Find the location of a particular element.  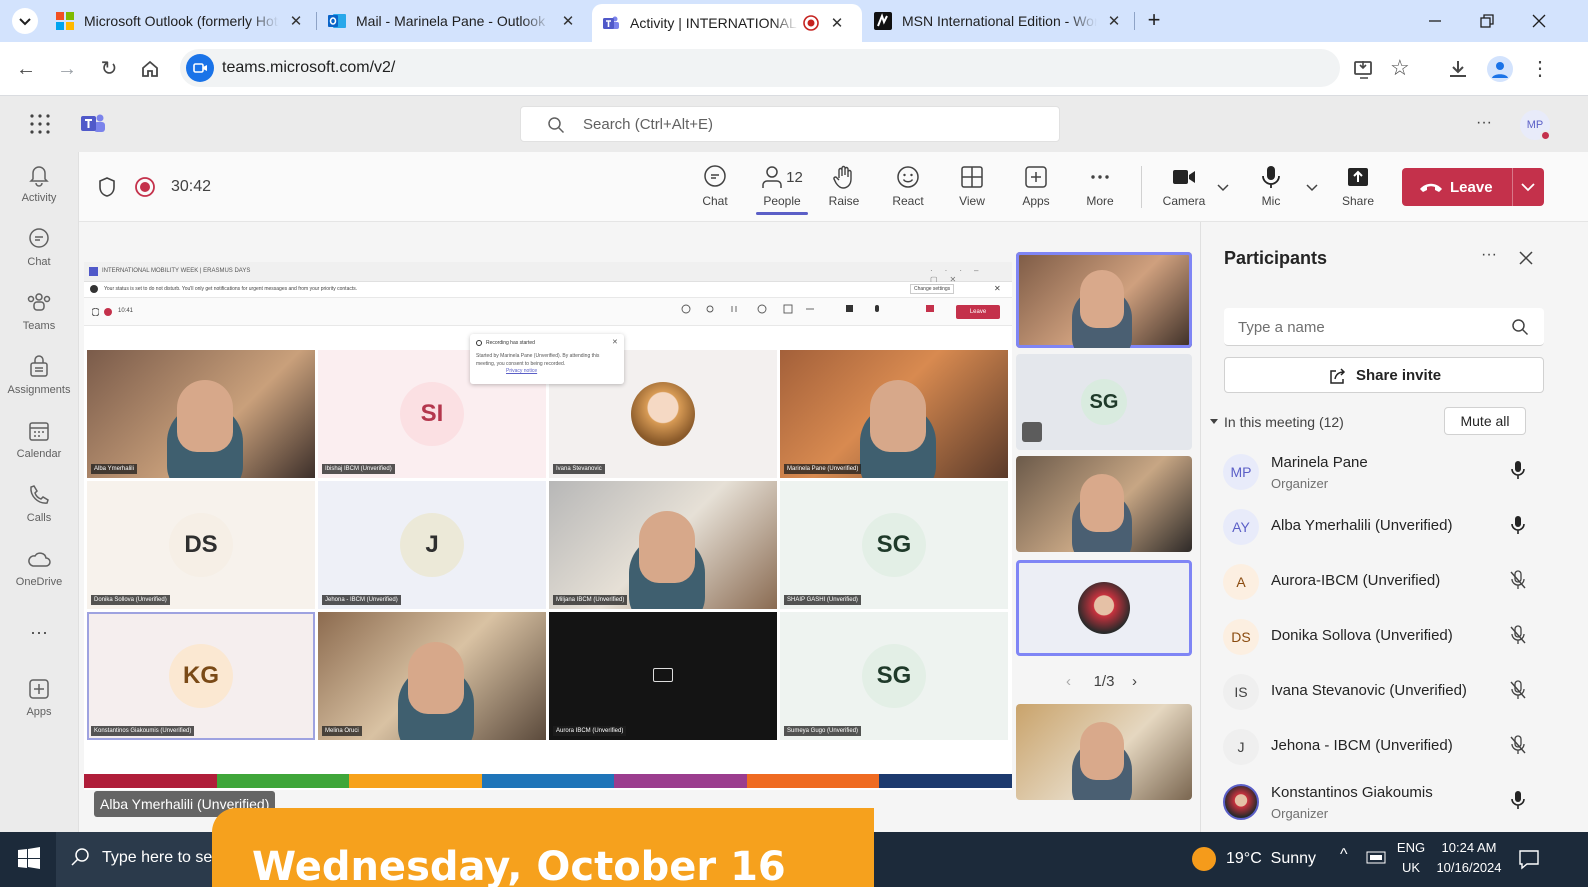

mute-all-button: Mute all is located at coordinates (1485, 421).